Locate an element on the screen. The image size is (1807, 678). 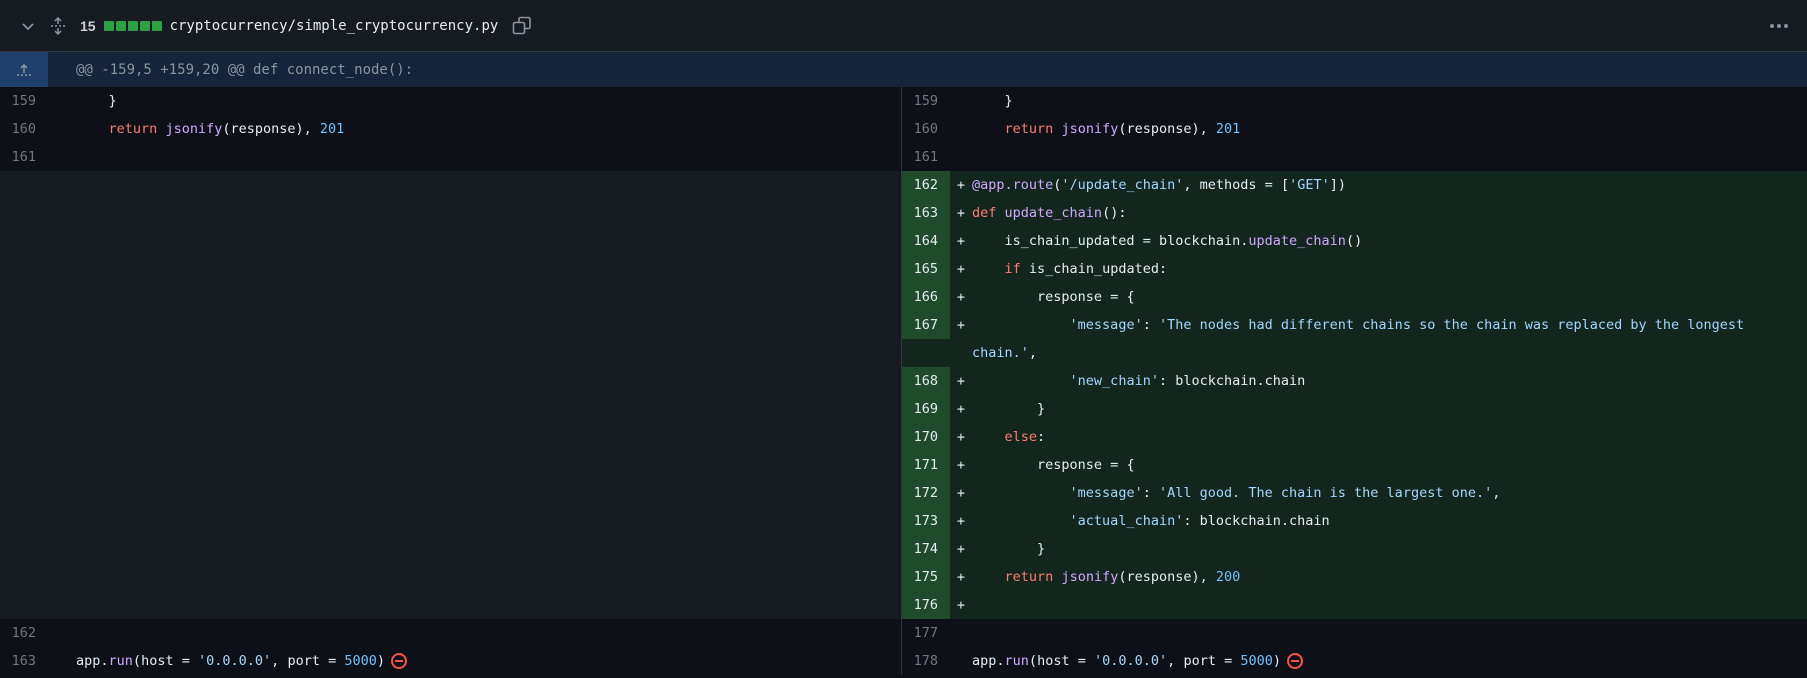
line-number: 175 is located at coordinates (926, 577).